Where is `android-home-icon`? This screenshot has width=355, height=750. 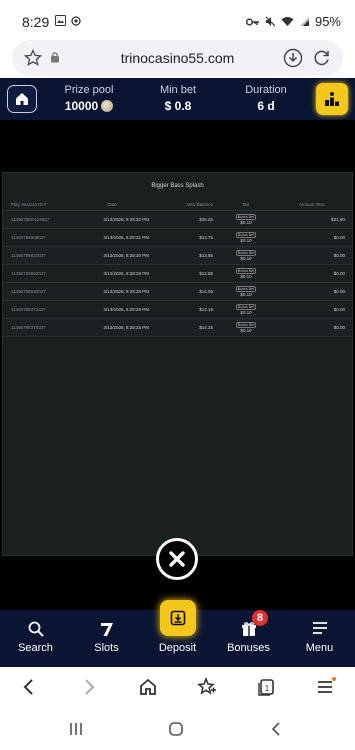 android-home-icon is located at coordinates (176, 729).